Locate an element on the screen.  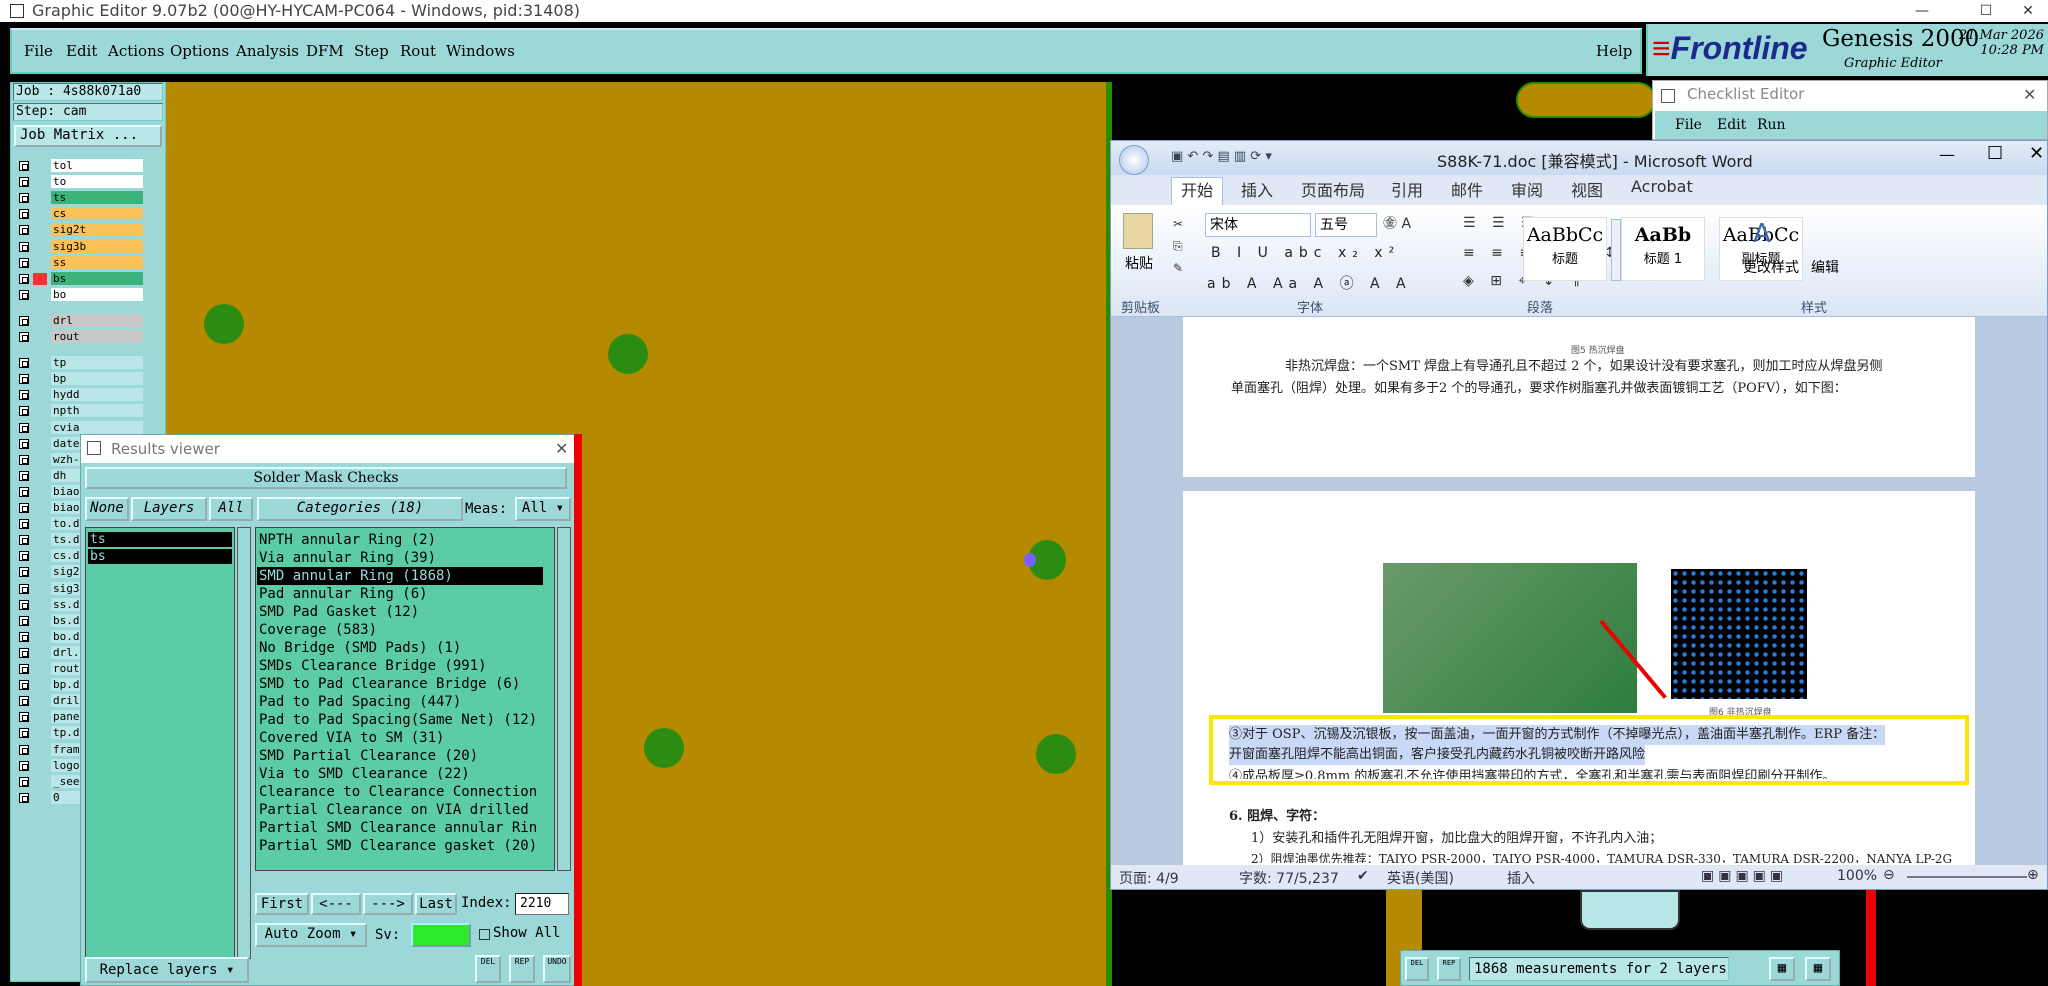
layer-list-scrollbar is located at coordinates (244, 743).